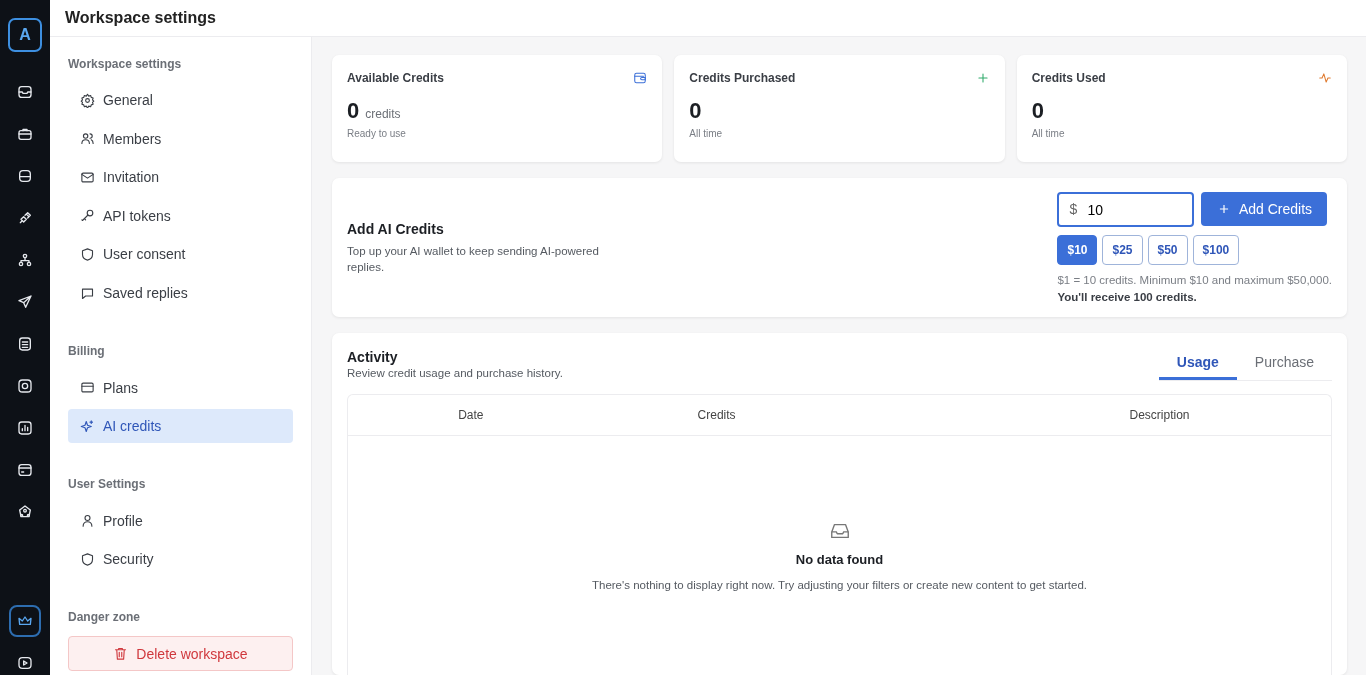 Image resolution: width=1366 pixels, height=675 pixels. What do you see at coordinates (25, 621) in the screenshot?
I see `crown-icon` at bounding box center [25, 621].